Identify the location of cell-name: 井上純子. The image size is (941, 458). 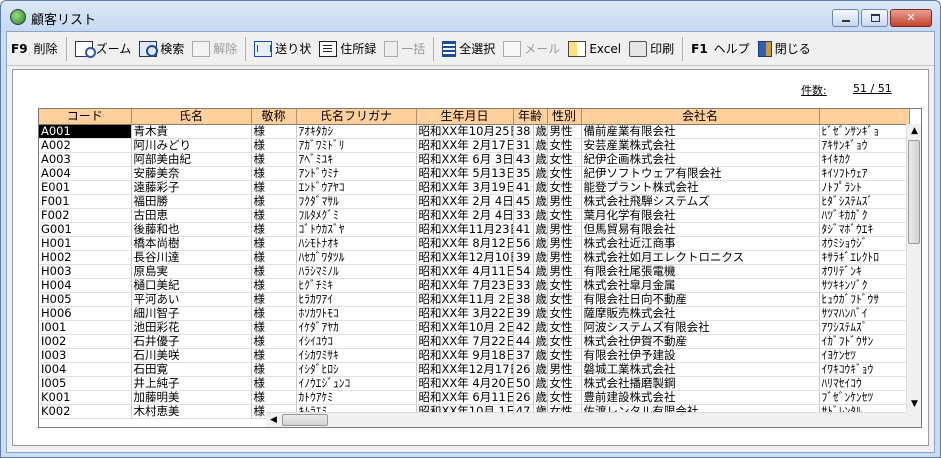
(191, 383).